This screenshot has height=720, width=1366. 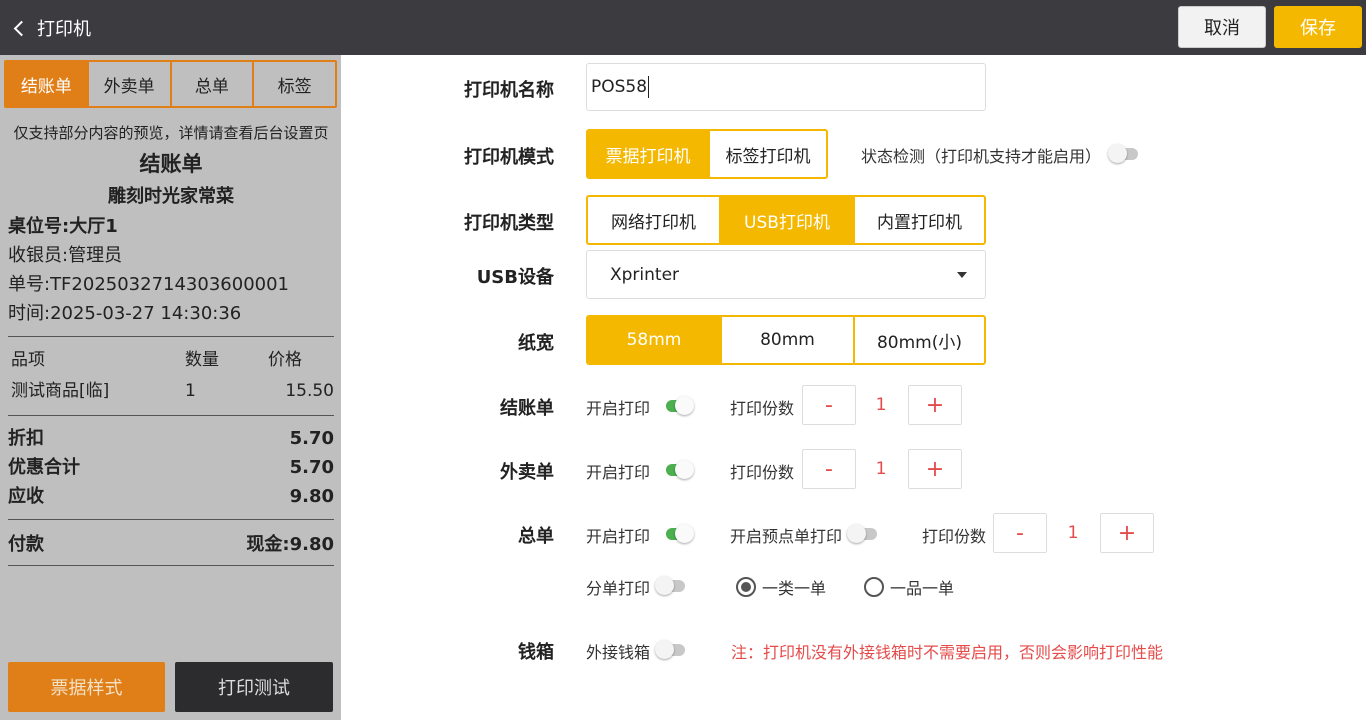 I want to click on total-enable-toggle, so click(x=678, y=533).